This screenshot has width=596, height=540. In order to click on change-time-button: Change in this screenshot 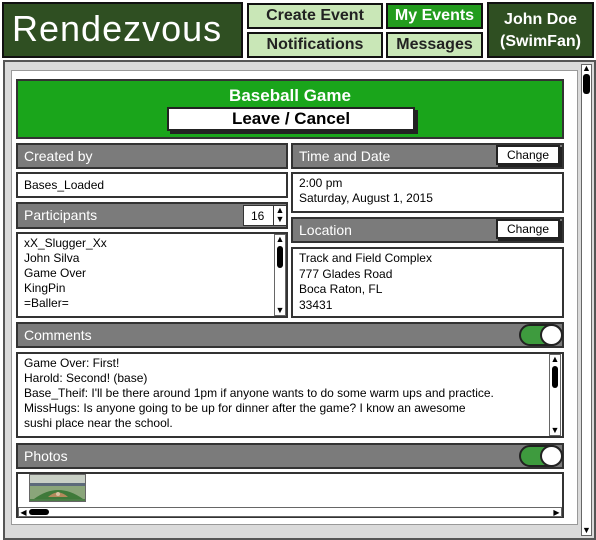, I will do `click(528, 155)`.